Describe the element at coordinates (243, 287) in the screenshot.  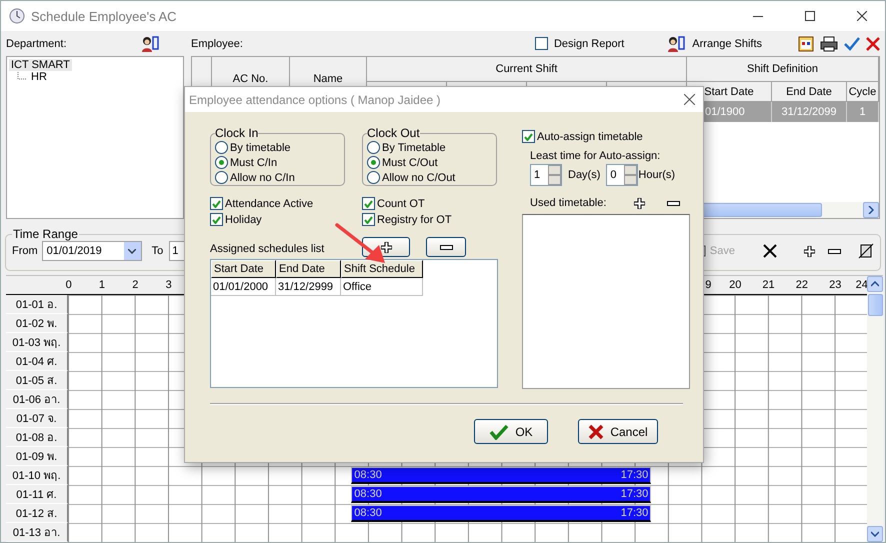
I see `table-cell: 01/01/2000` at that location.